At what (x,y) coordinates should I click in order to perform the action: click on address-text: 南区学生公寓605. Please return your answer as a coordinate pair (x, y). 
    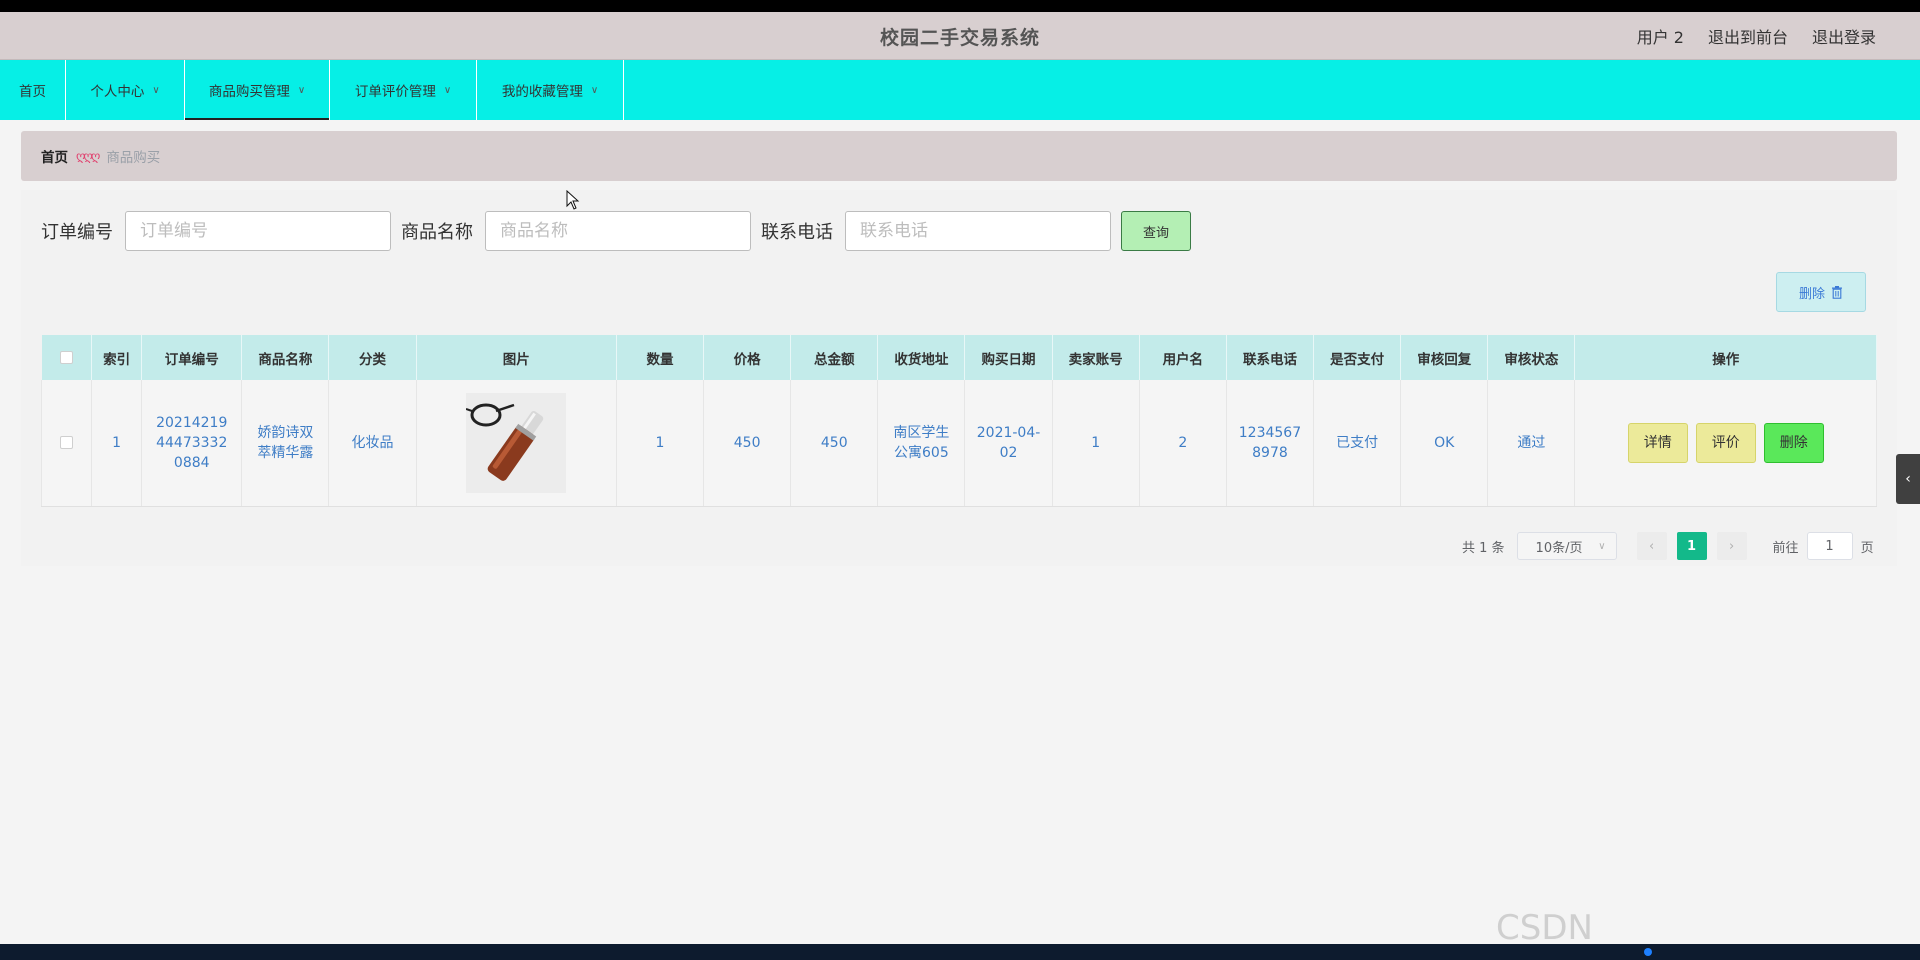
    Looking at the image, I should click on (921, 442).